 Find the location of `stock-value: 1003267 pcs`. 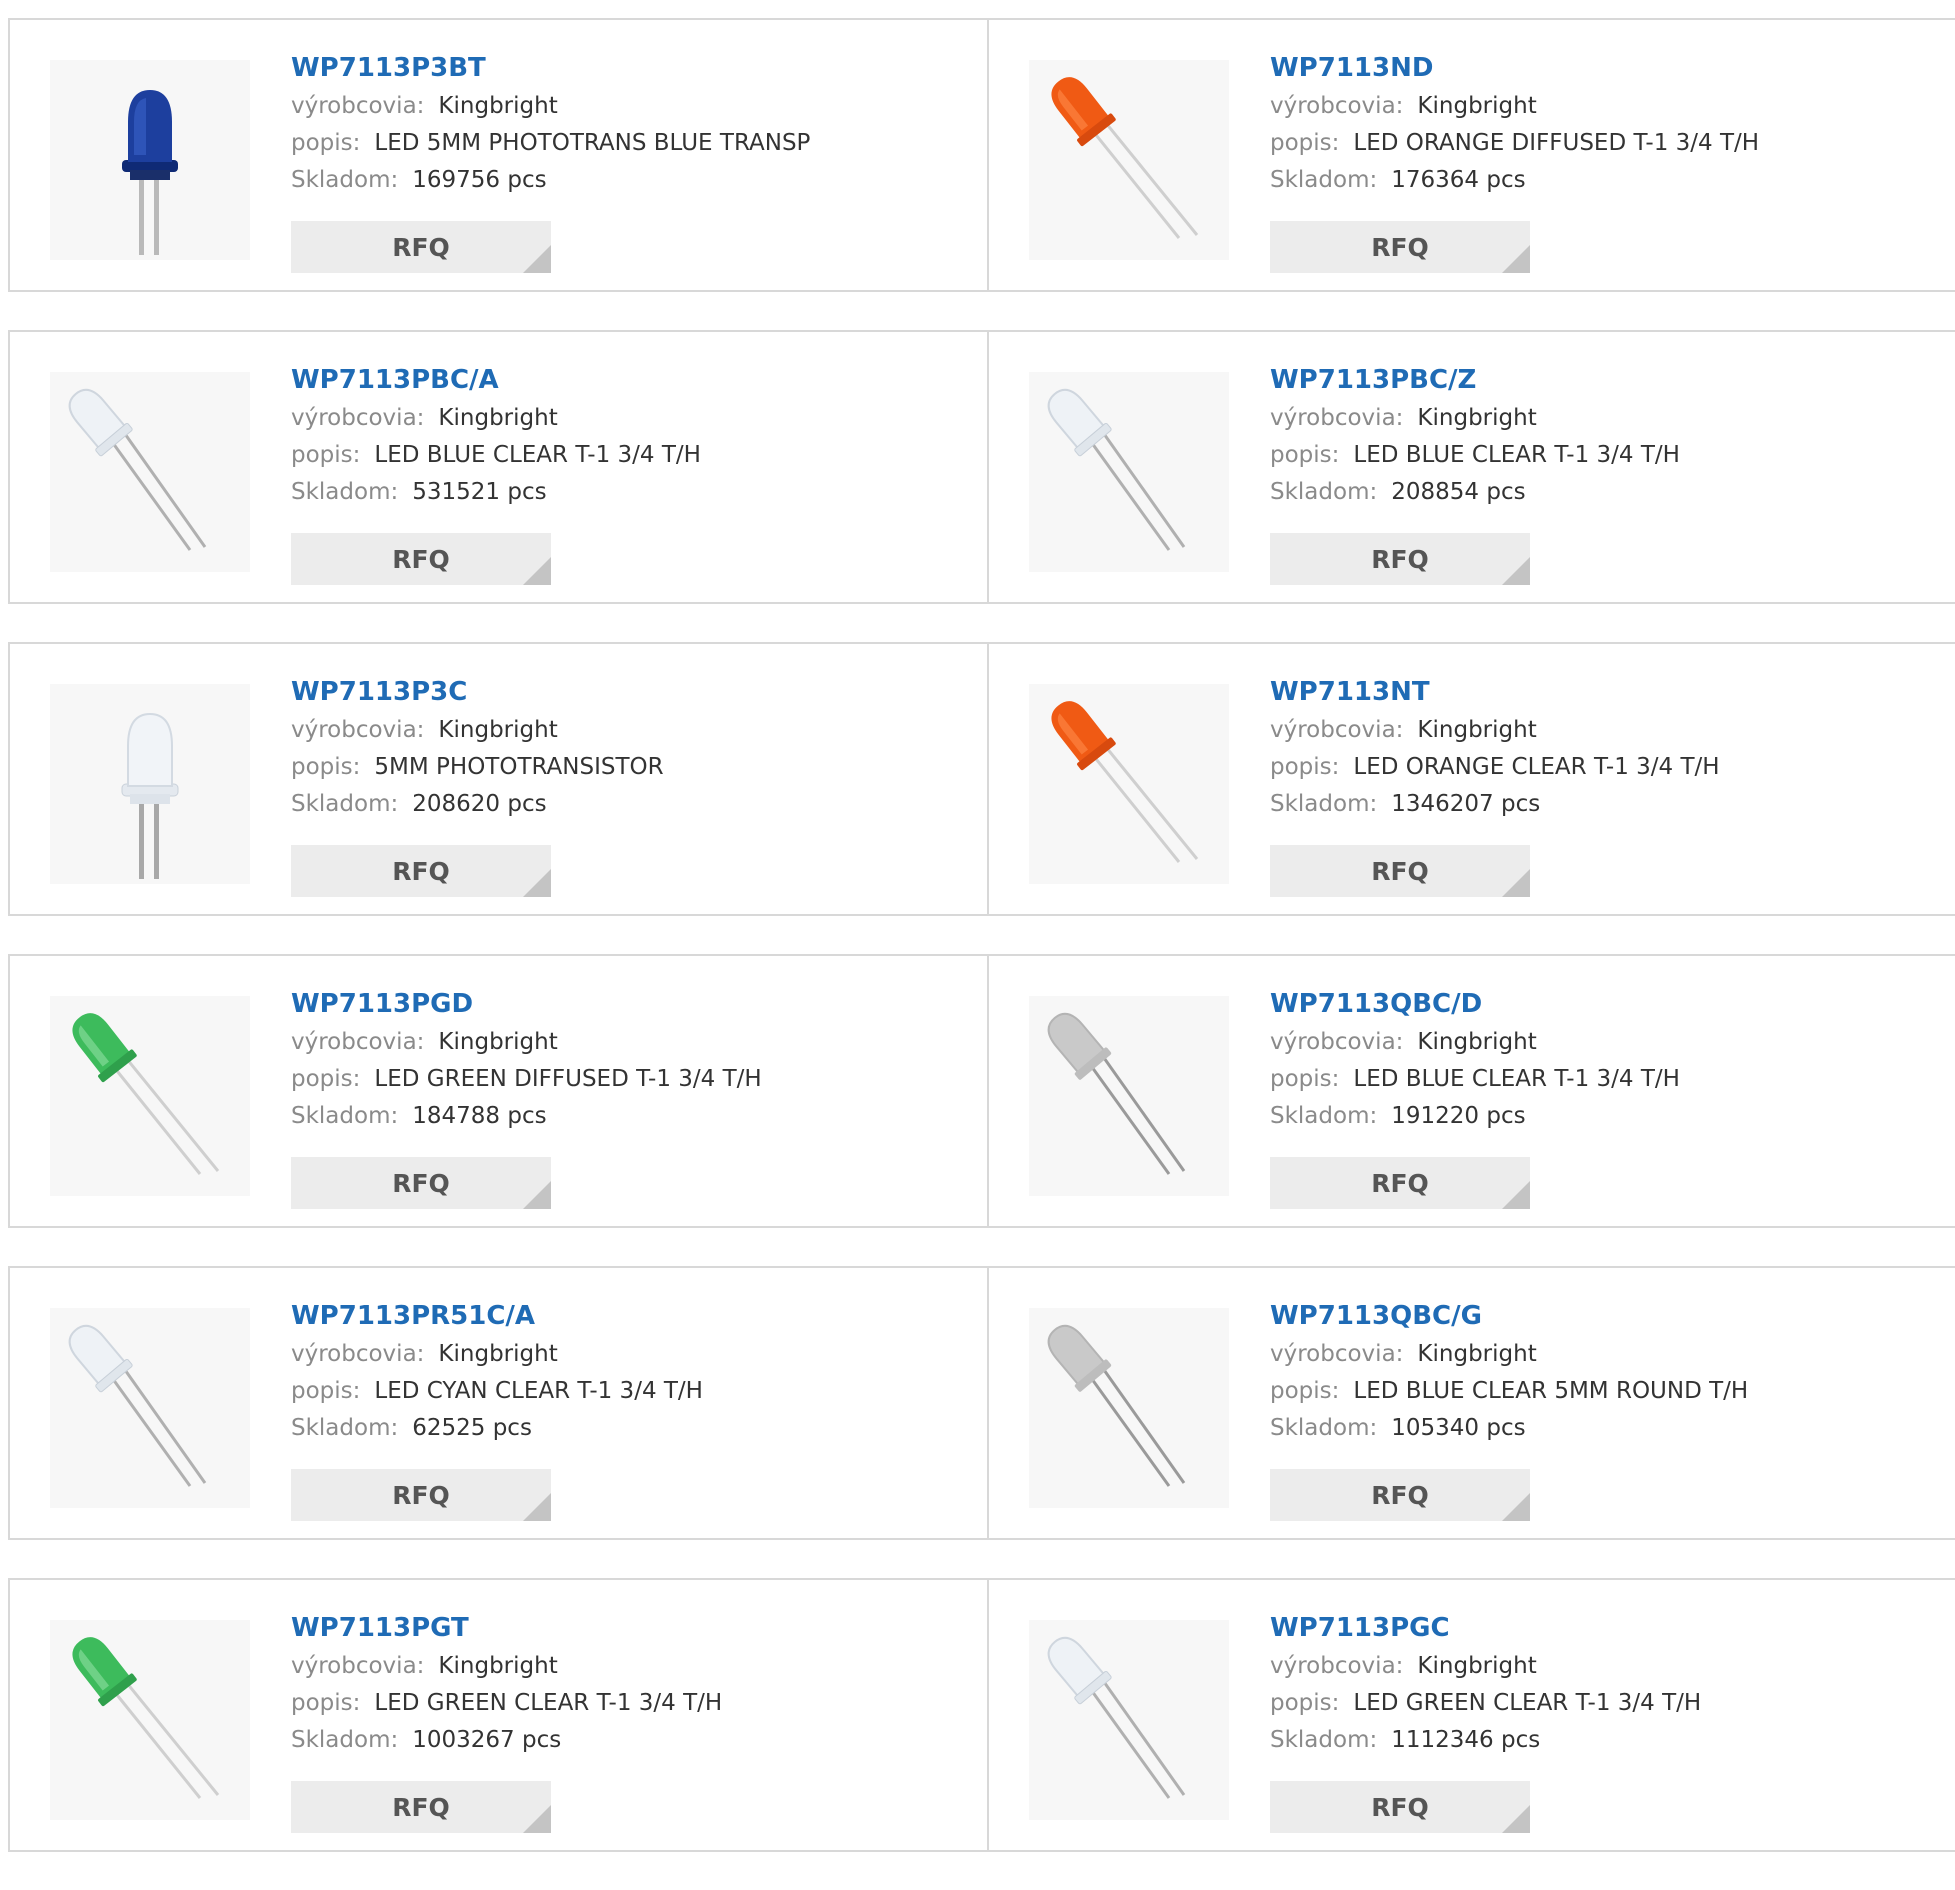

stock-value: 1003267 pcs is located at coordinates (487, 1740).